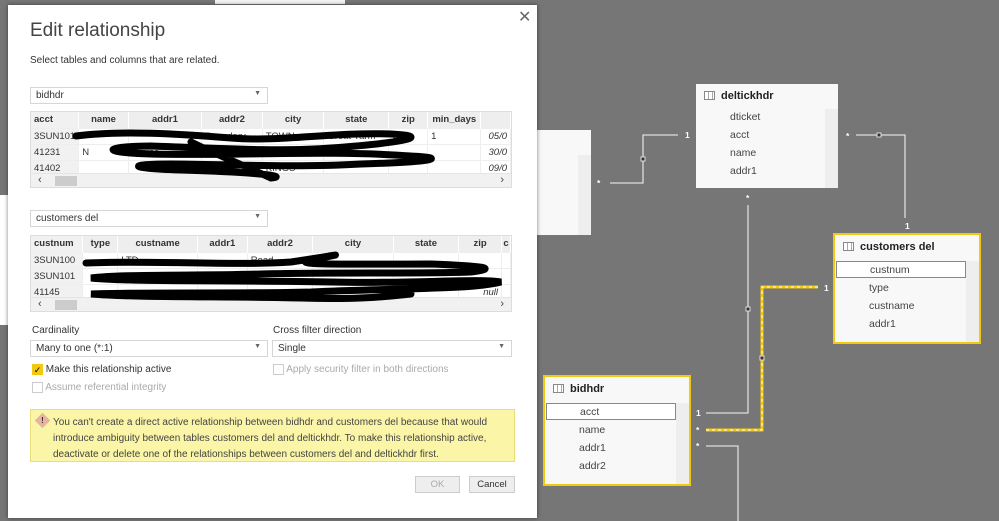 The height and width of the screenshot is (521, 999). I want to click on table-row: 3SUN100 LTD Road, so click(271, 259).